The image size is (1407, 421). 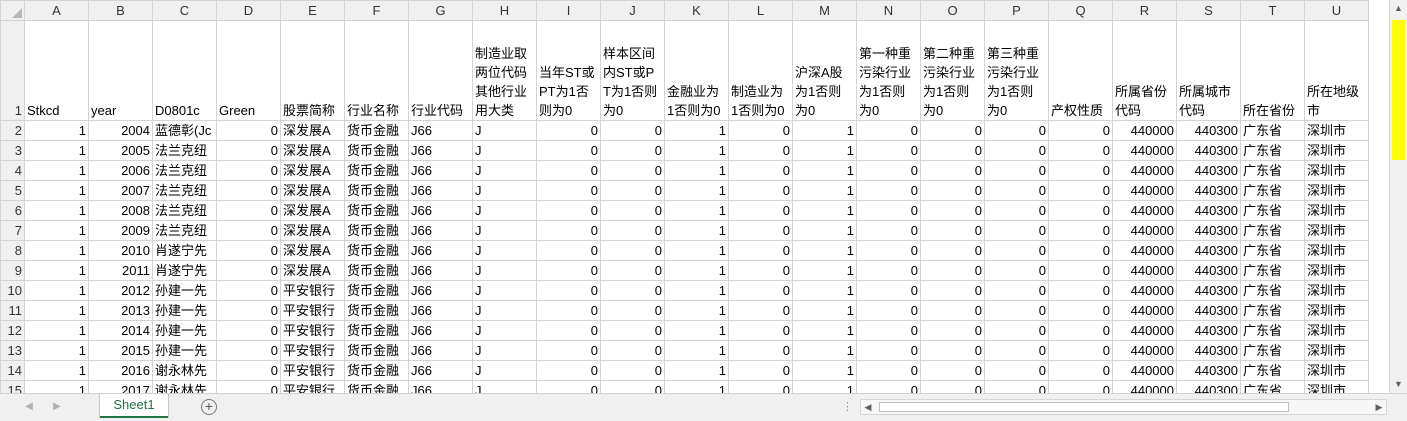 What do you see at coordinates (1208, 370) in the screenshot?
I see `cell-s14: 440300` at bounding box center [1208, 370].